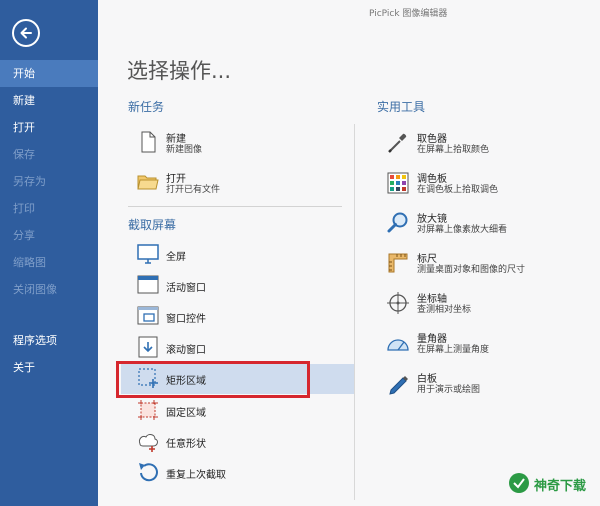 This screenshot has height=506, width=600. Describe the element at coordinates (49, 220) in the screenshot. I see `sidebar-nav: 开始 新建 打开 保存 另存为 打印 分享 缩略图 关闭图像 程序选项 关于` at that location.